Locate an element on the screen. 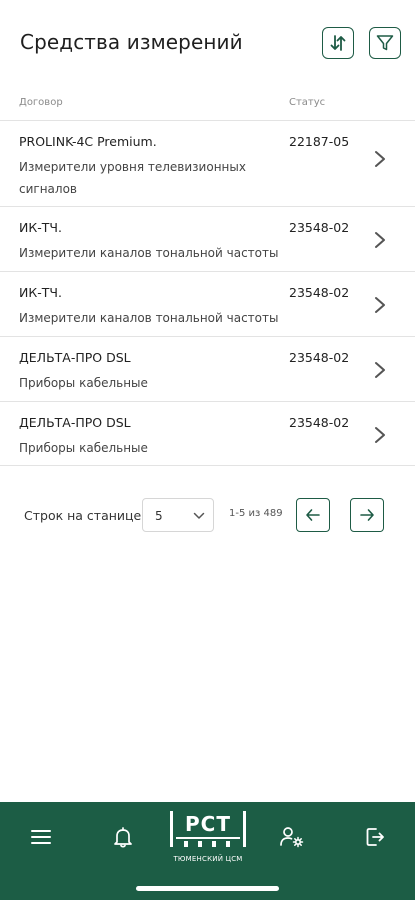 The width and height of the screenshot is (415, 900). page-title: Средства измерений is located at coordinates (131, 42).